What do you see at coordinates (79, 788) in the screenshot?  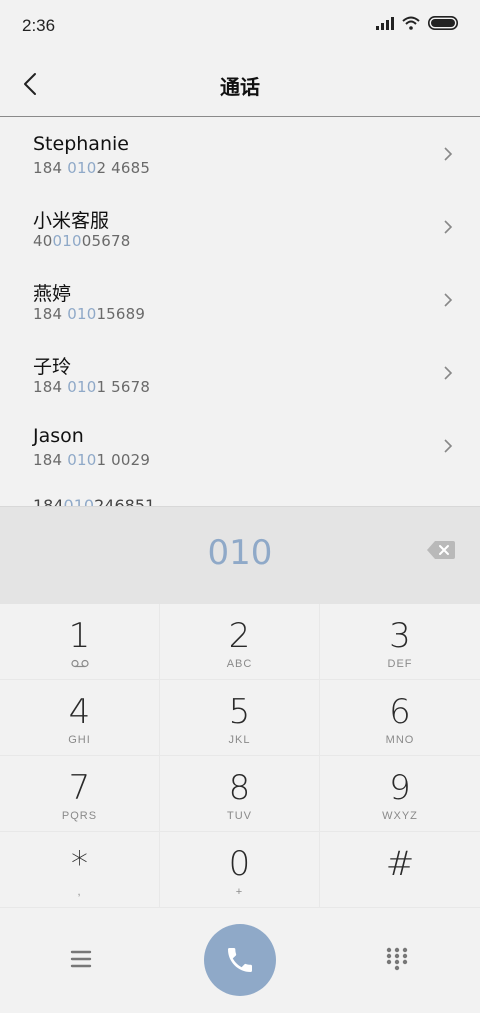 I see `key-digit: 7` at bounding box center [79, 788].